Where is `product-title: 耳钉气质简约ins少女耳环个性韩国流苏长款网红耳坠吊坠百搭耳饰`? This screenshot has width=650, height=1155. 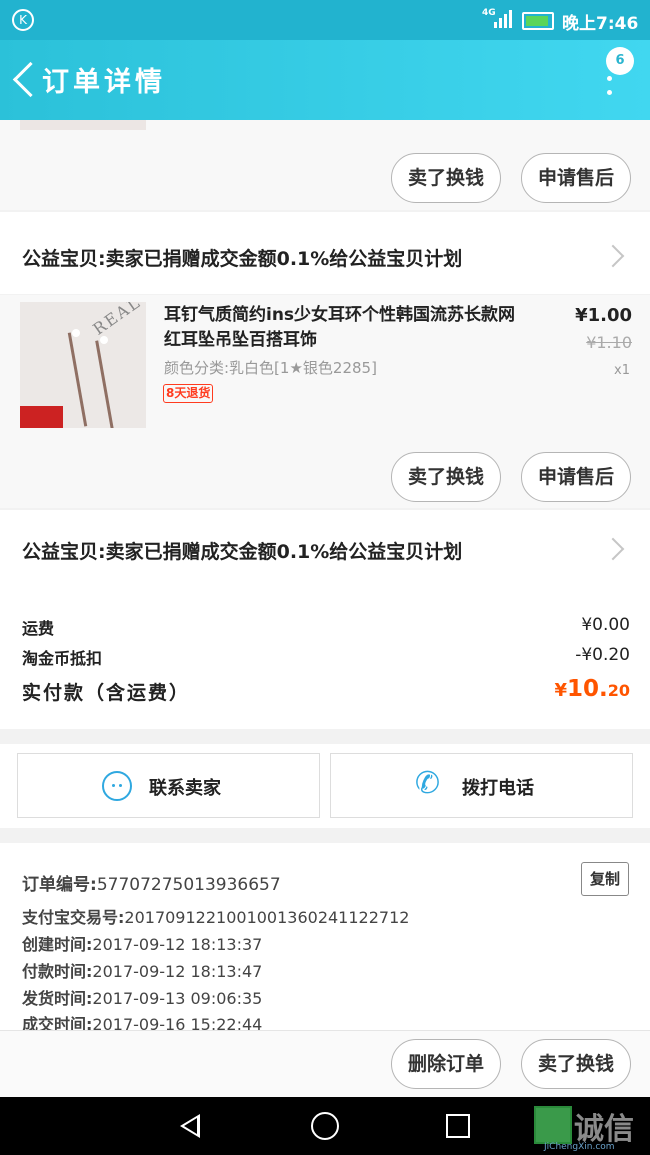
product-title: 耳钉气质简约ins少女耳环个性韩国流苏长款网红耳坠吊坠百搭耳饰 is located at coordinates (340, 327).